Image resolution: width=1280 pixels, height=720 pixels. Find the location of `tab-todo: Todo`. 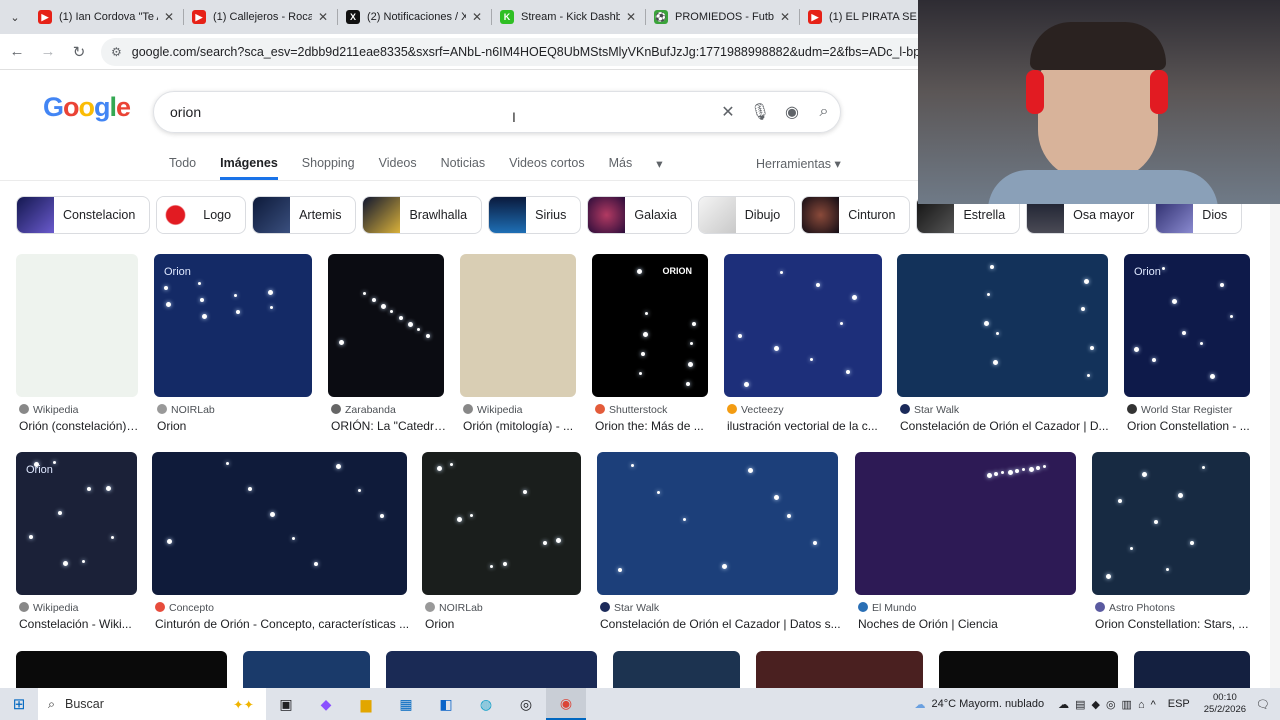

tab-todo: Todo is located at coordinates (182, 168).